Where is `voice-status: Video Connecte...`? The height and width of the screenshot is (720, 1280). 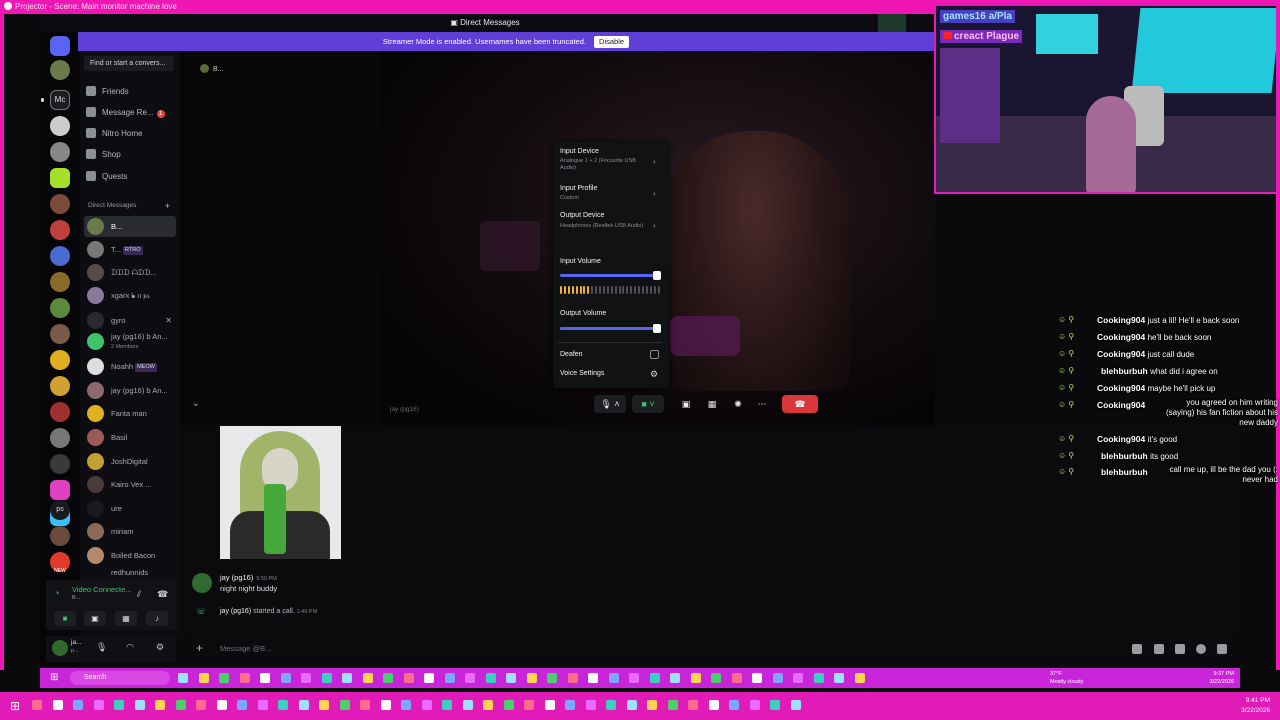 voice-status: Video Connecte... is located at coordinates (102, 589).